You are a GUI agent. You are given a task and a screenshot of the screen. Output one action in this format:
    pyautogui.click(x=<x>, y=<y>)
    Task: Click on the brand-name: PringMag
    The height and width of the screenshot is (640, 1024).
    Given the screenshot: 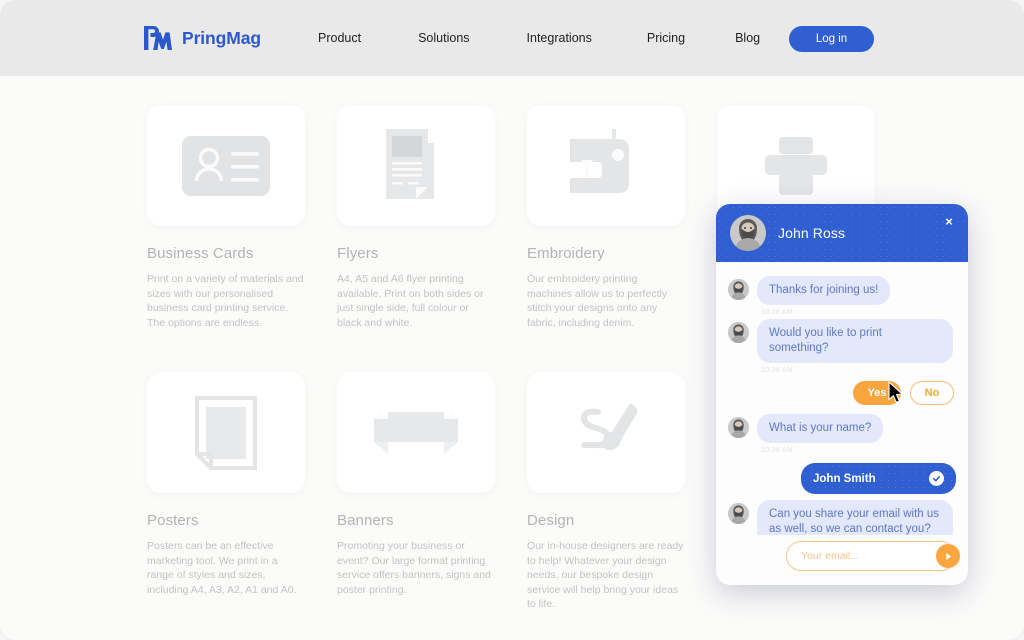 What is the action you would take?
    pyautogui.click(x=221, y=37)
    